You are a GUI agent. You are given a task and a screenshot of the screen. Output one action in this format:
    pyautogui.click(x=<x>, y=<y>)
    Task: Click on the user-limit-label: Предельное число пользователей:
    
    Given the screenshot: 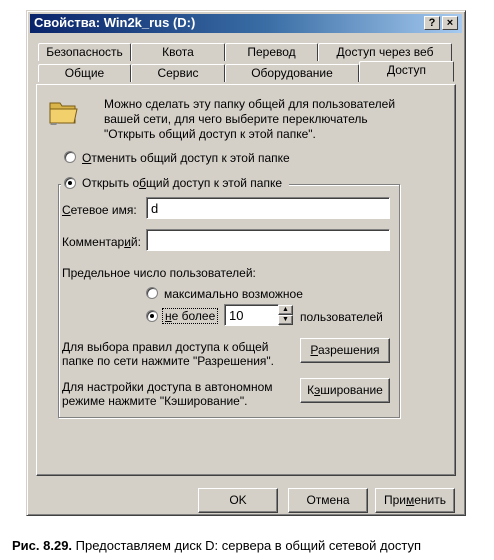 What is the action you would take?
    pyautogui.click(x=159, y=273)
    